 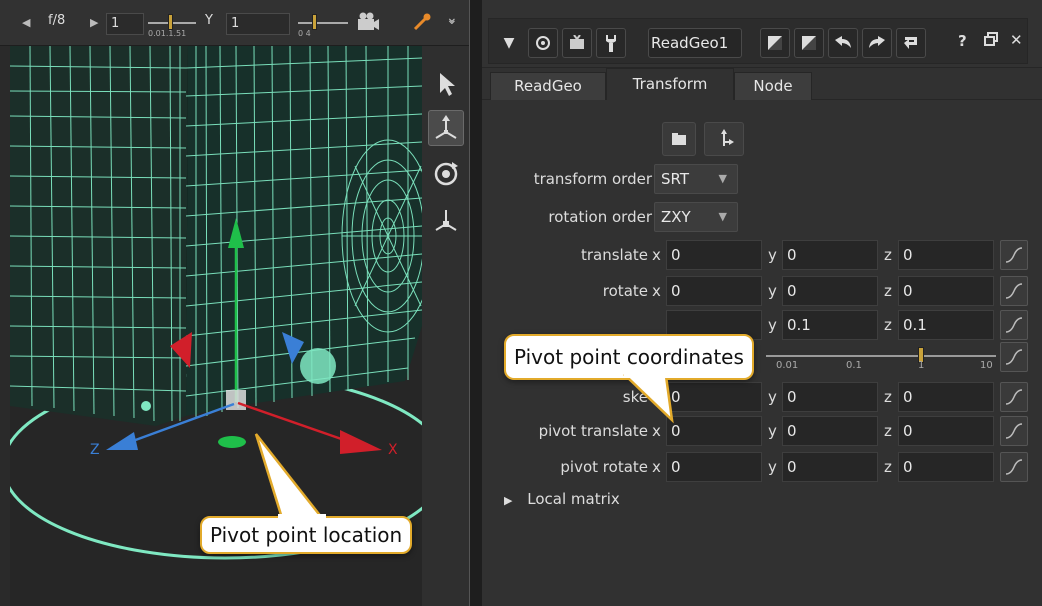 I want to click on pivot-translate-y-input: 0, so click(x=830, y=431).